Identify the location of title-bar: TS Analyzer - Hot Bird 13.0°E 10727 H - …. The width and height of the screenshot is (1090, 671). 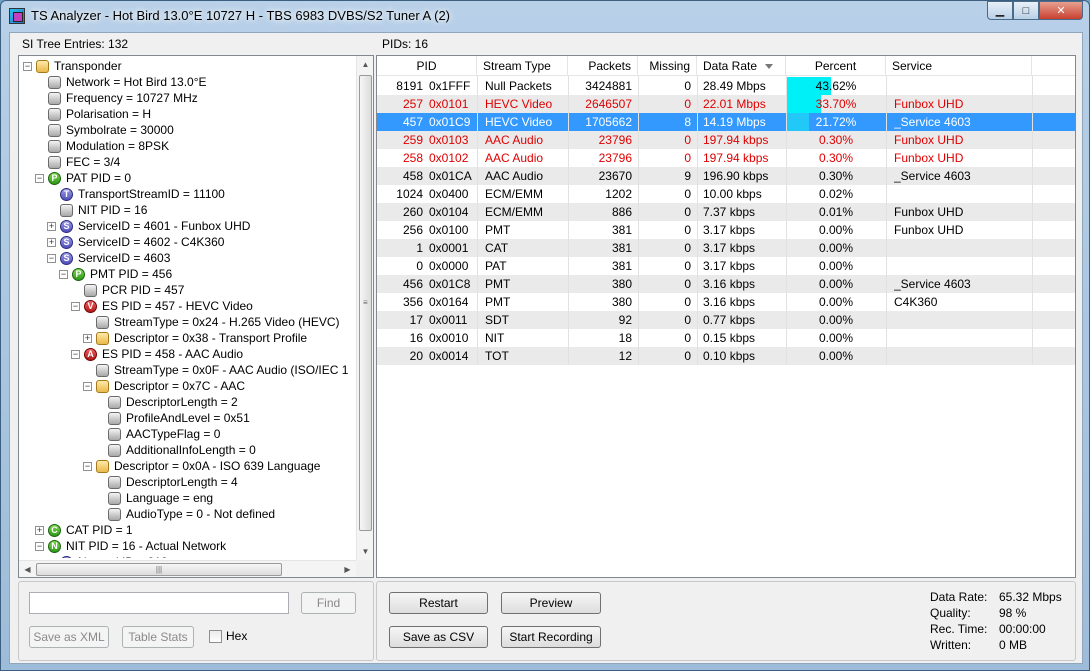
(545, 16).